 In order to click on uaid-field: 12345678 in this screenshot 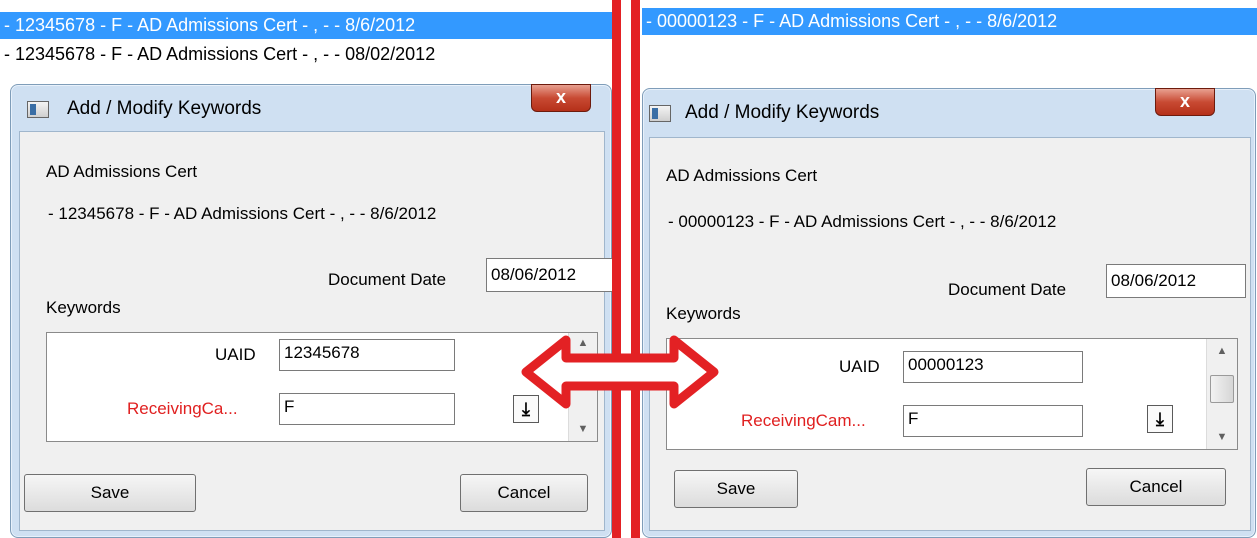, I will do `click(367, 355)`.